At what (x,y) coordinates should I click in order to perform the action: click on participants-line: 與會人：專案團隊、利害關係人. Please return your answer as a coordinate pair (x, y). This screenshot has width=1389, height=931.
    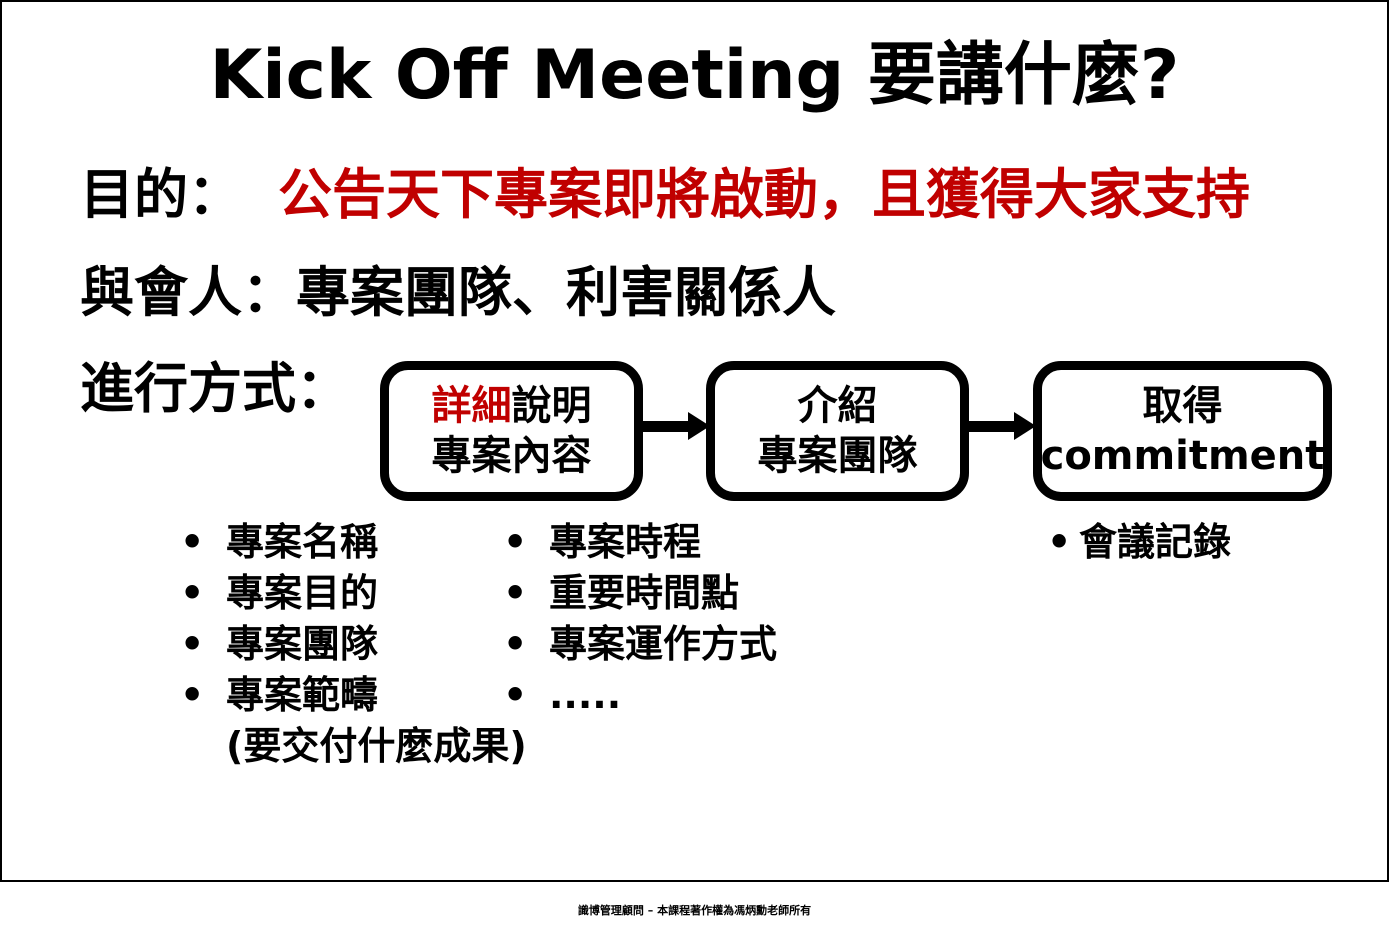
    Looking at the image, I should click on (458, 293).